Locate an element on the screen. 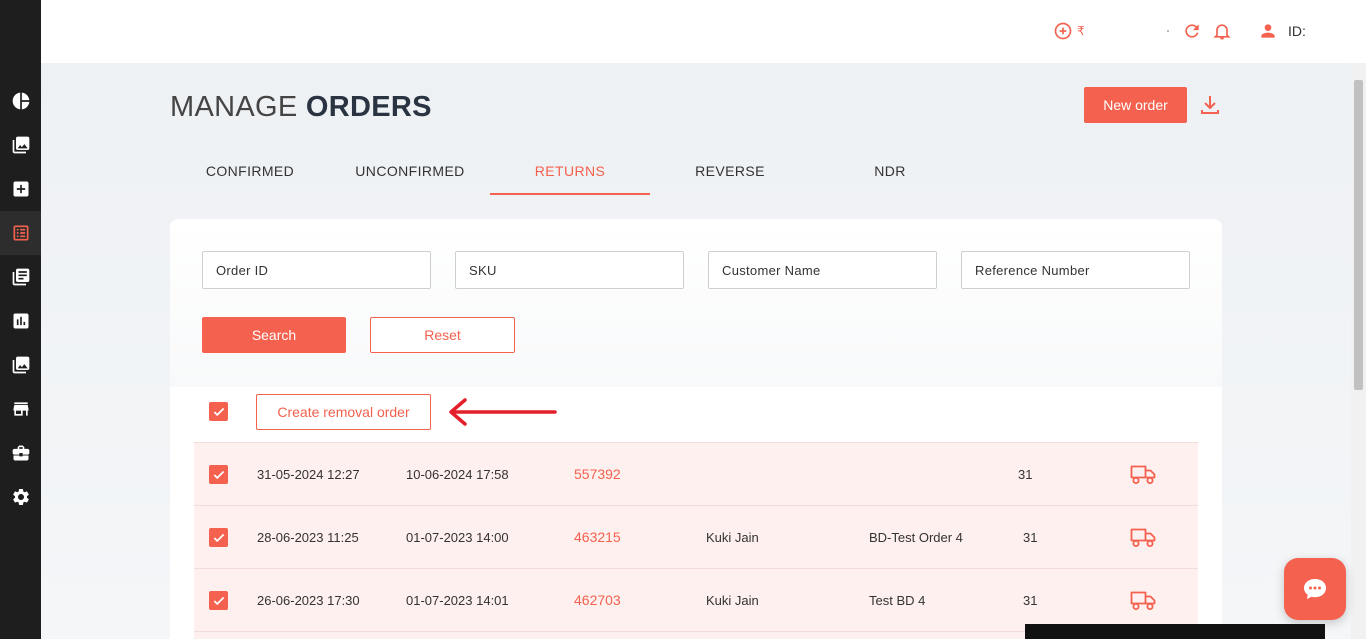 The height and width of the screenshot is (639, 1366). wallet: ₹ is located at coordinates (1069, 31).